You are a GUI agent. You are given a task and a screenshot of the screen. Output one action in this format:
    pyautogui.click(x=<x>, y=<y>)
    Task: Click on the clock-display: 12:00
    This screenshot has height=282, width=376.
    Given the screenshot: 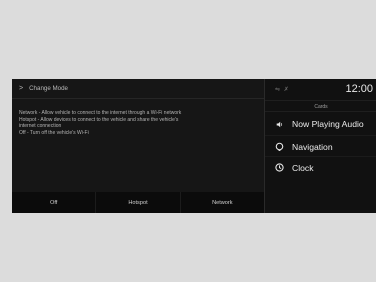 What is the action you would take?
    pyautogui.click(x=359, y=89)
    